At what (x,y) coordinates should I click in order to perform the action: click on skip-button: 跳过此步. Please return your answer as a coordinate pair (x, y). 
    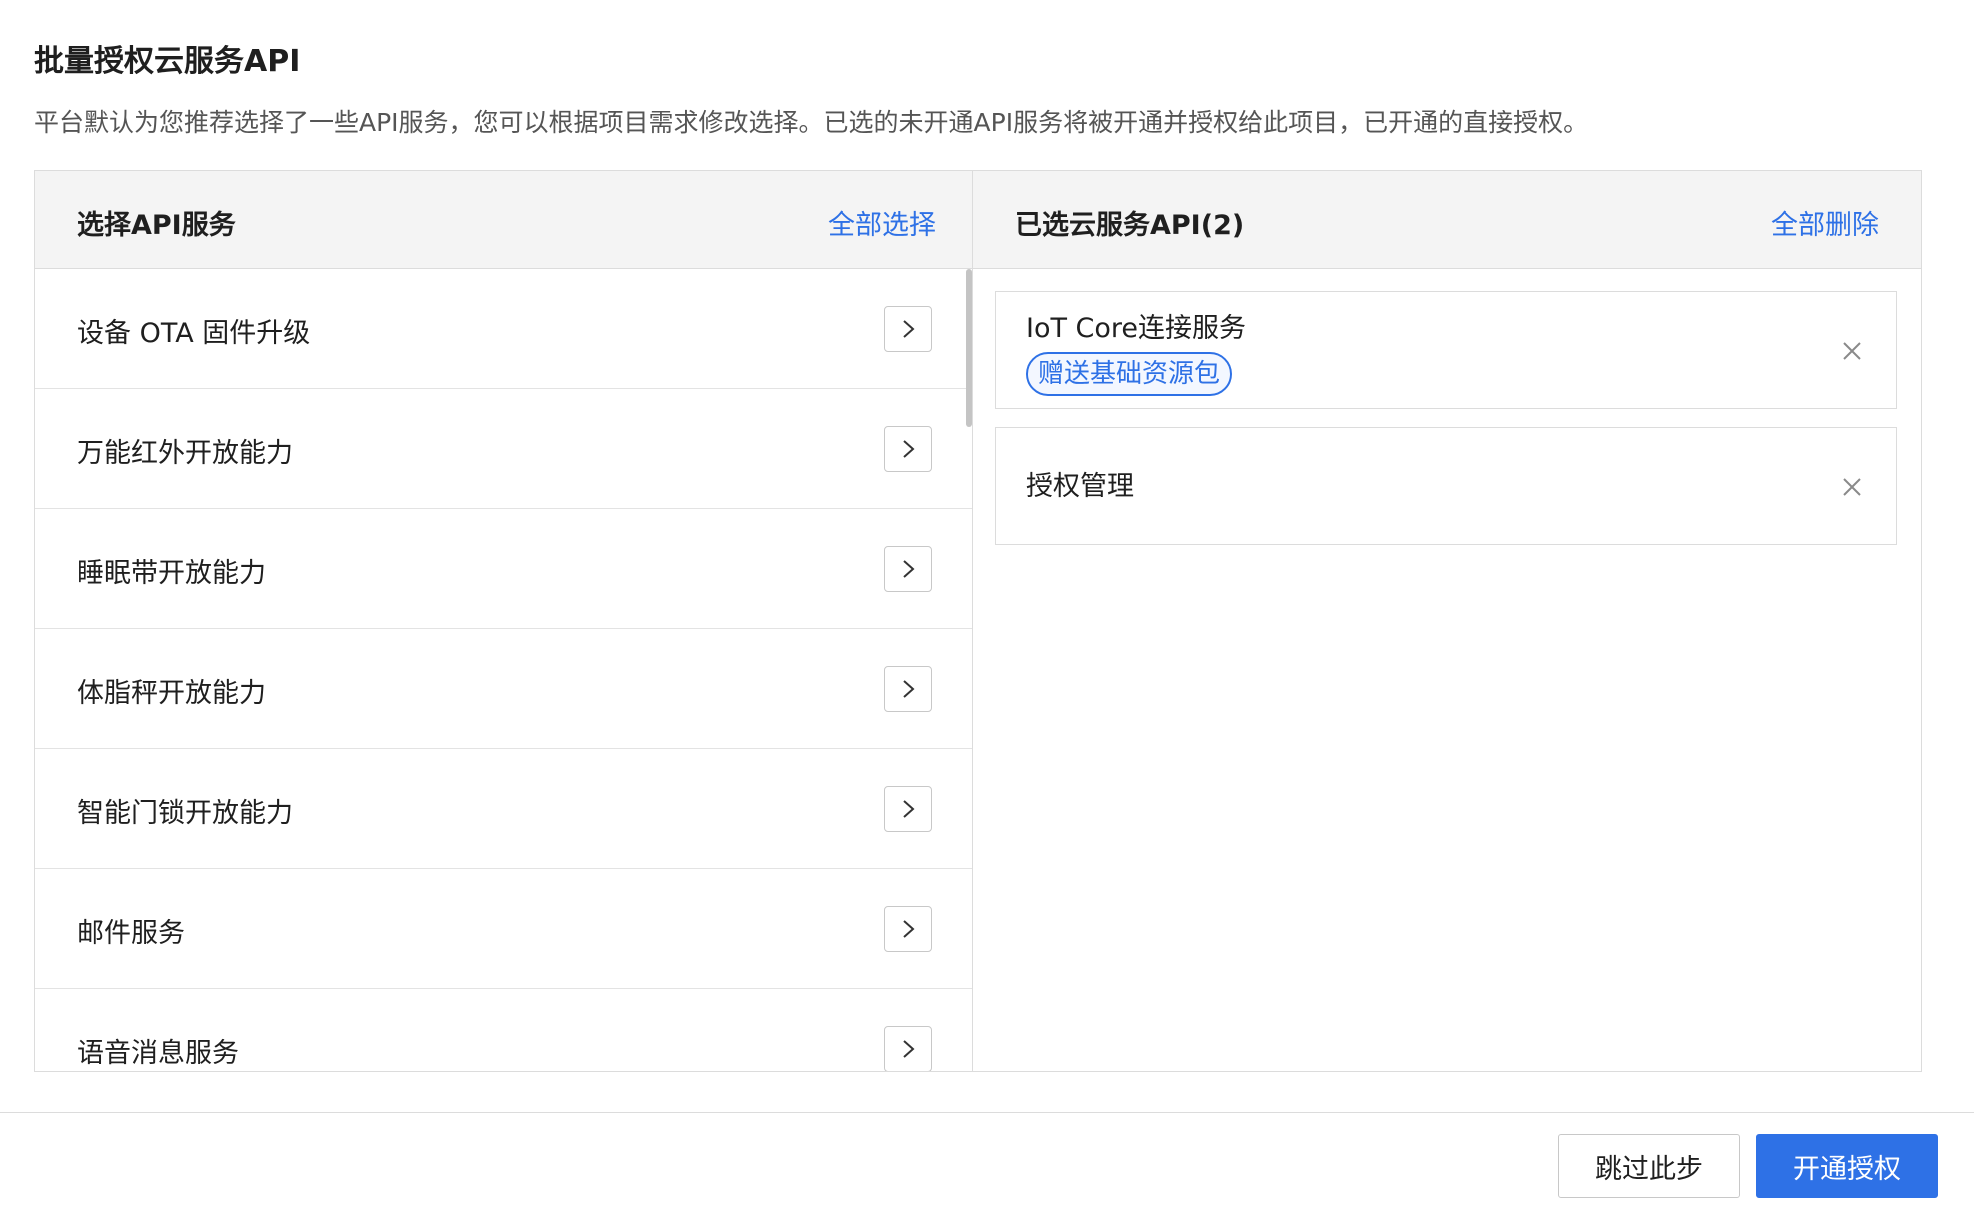
    Looking at the image, I should click on (1649, 1166).